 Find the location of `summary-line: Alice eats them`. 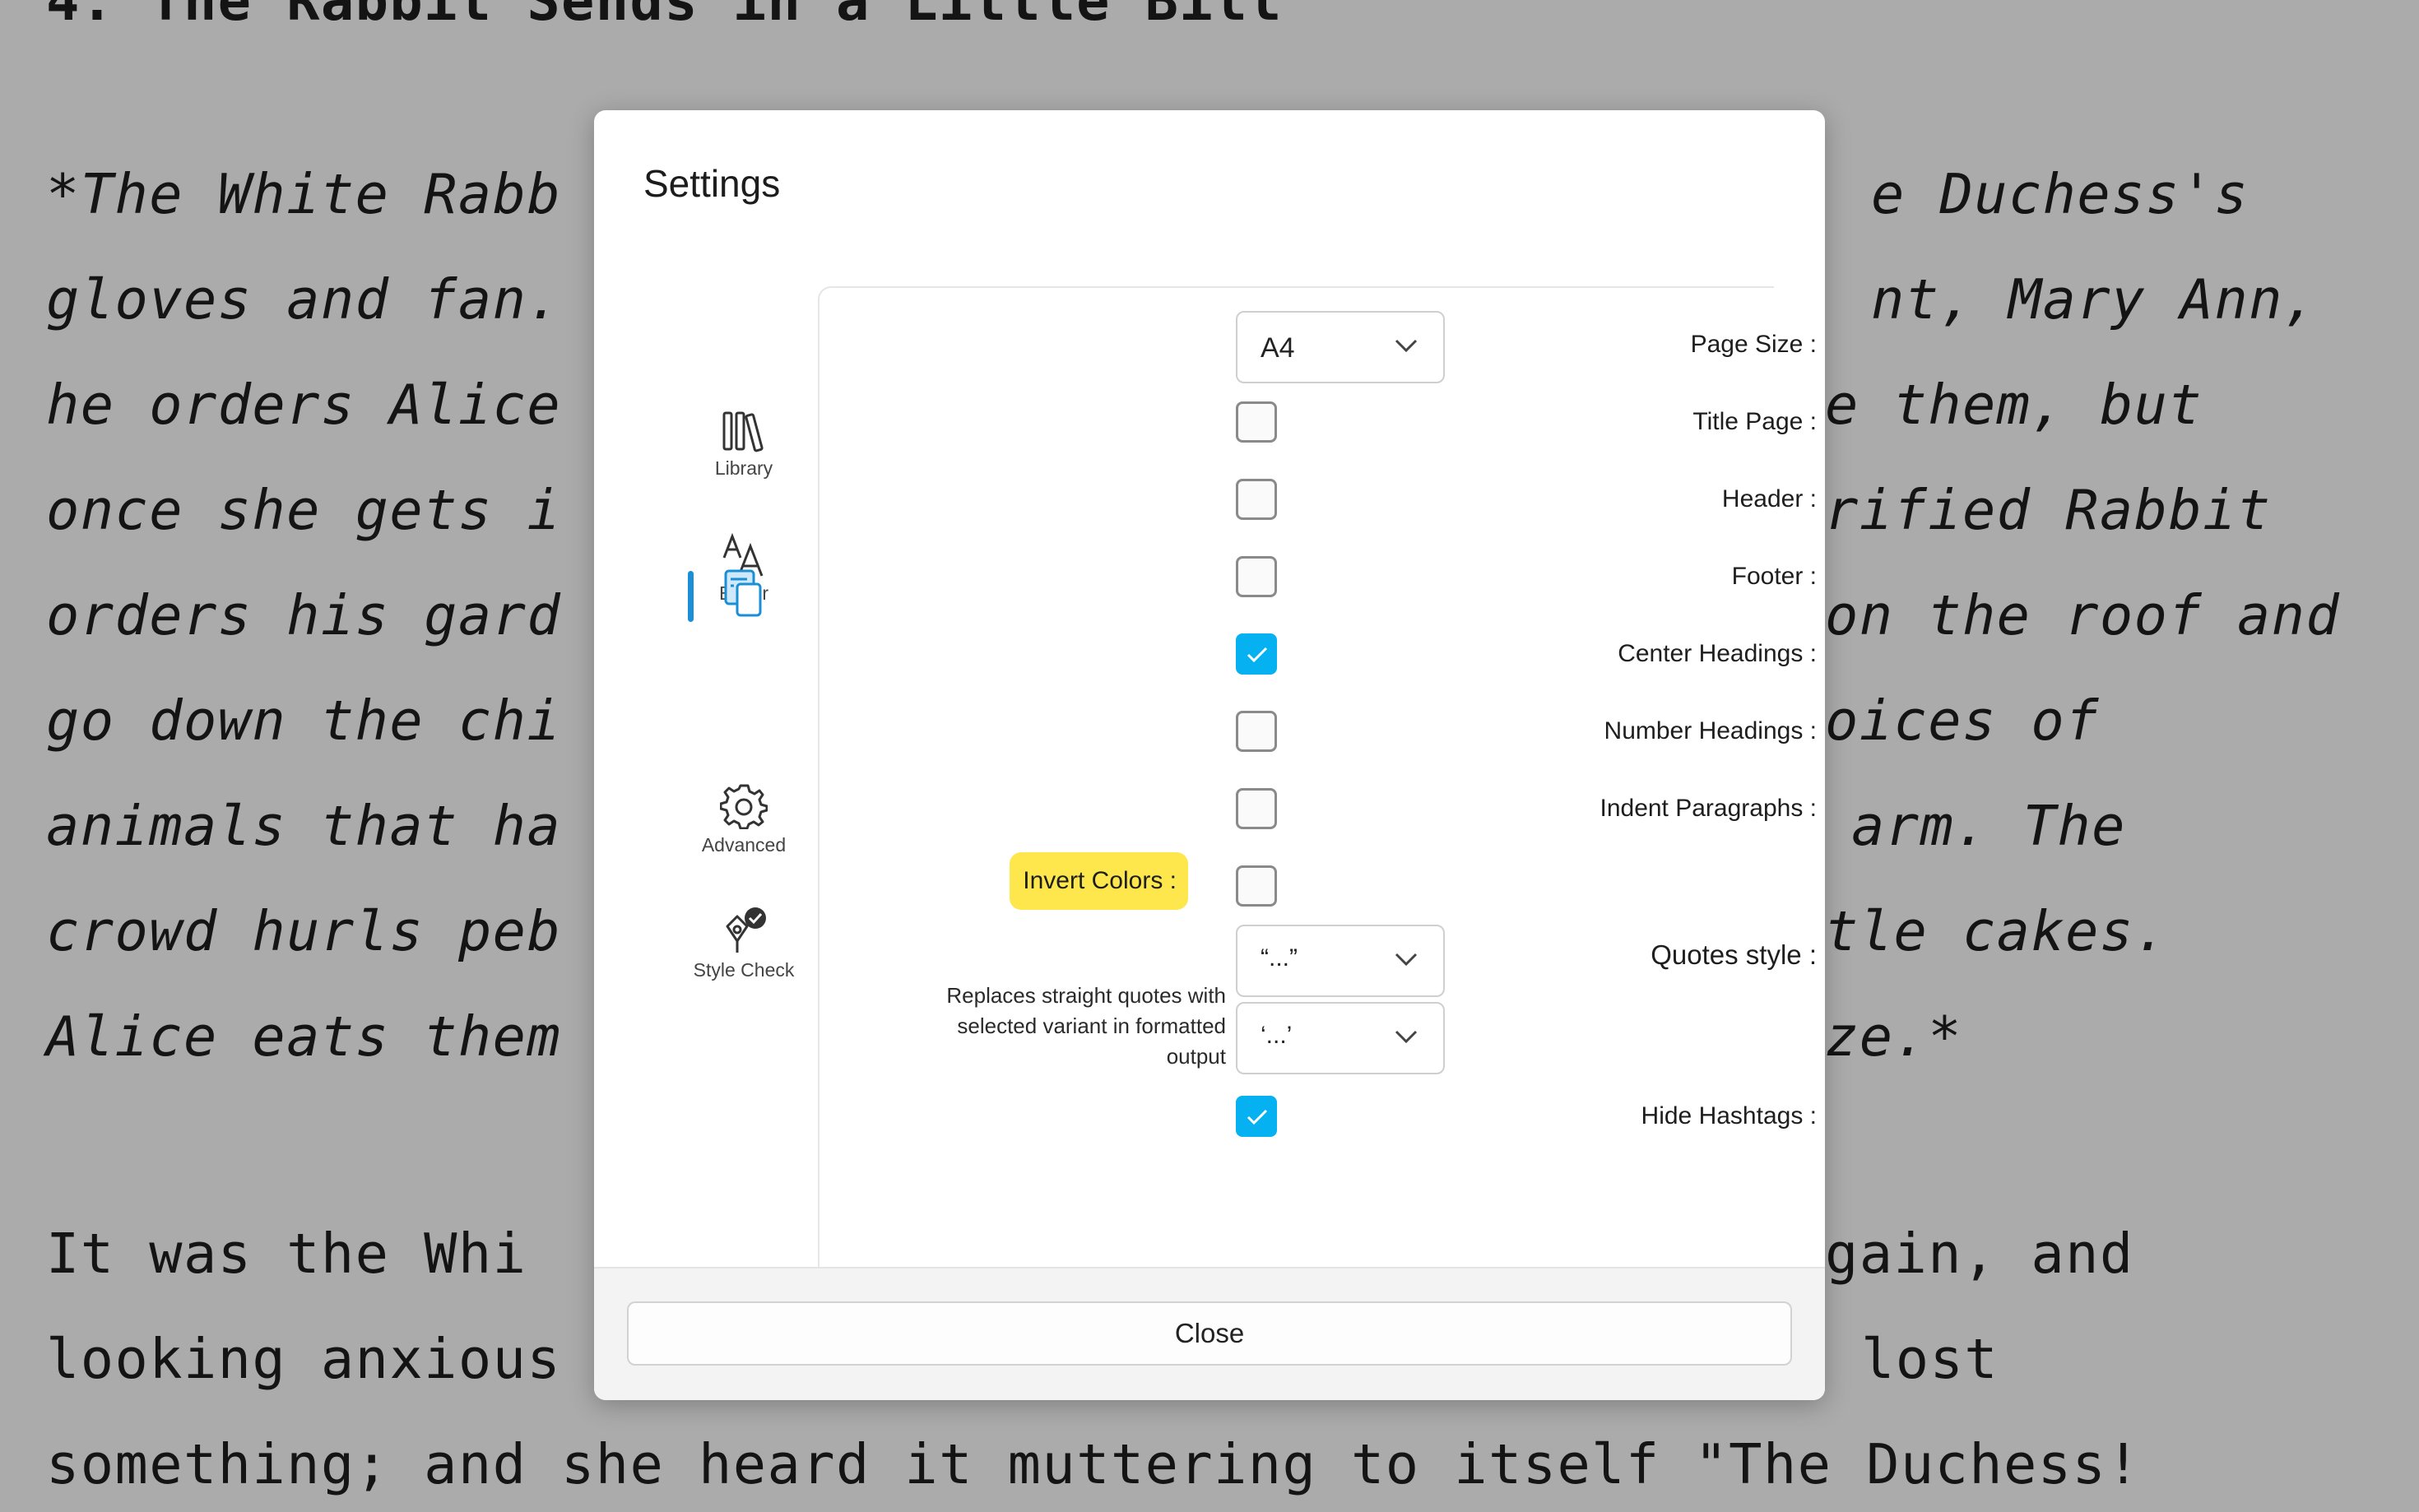

summary-line: Alice eats them is located at coordinates (304, 1036).